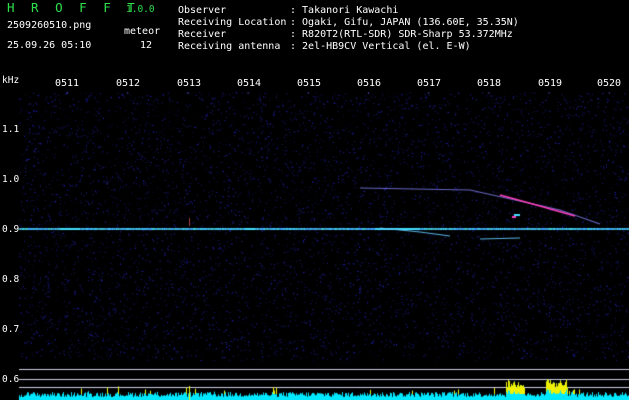 This screenshot has height=400, width=629. Describe the element at coordinates (249, 83) in the screenshot. I see `time-tick: 0514` at that location.